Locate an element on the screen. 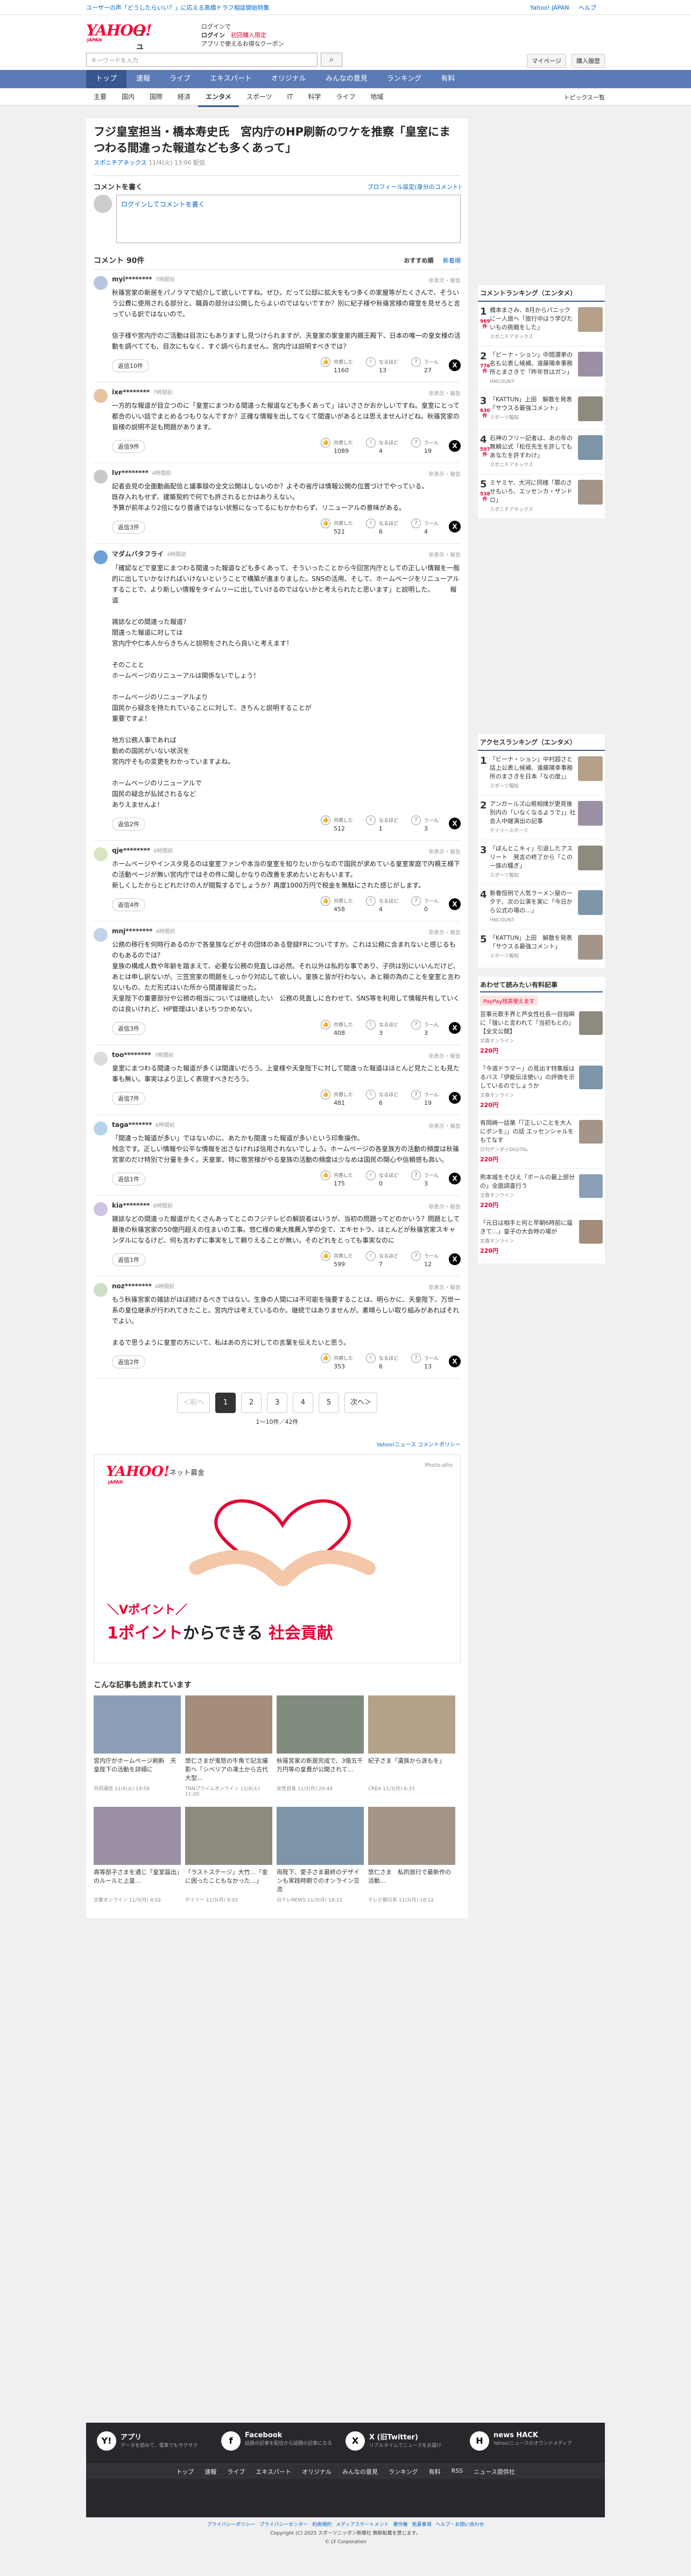  neutral-button: ! なるほど 0 is located at coordinates (387, 1178).